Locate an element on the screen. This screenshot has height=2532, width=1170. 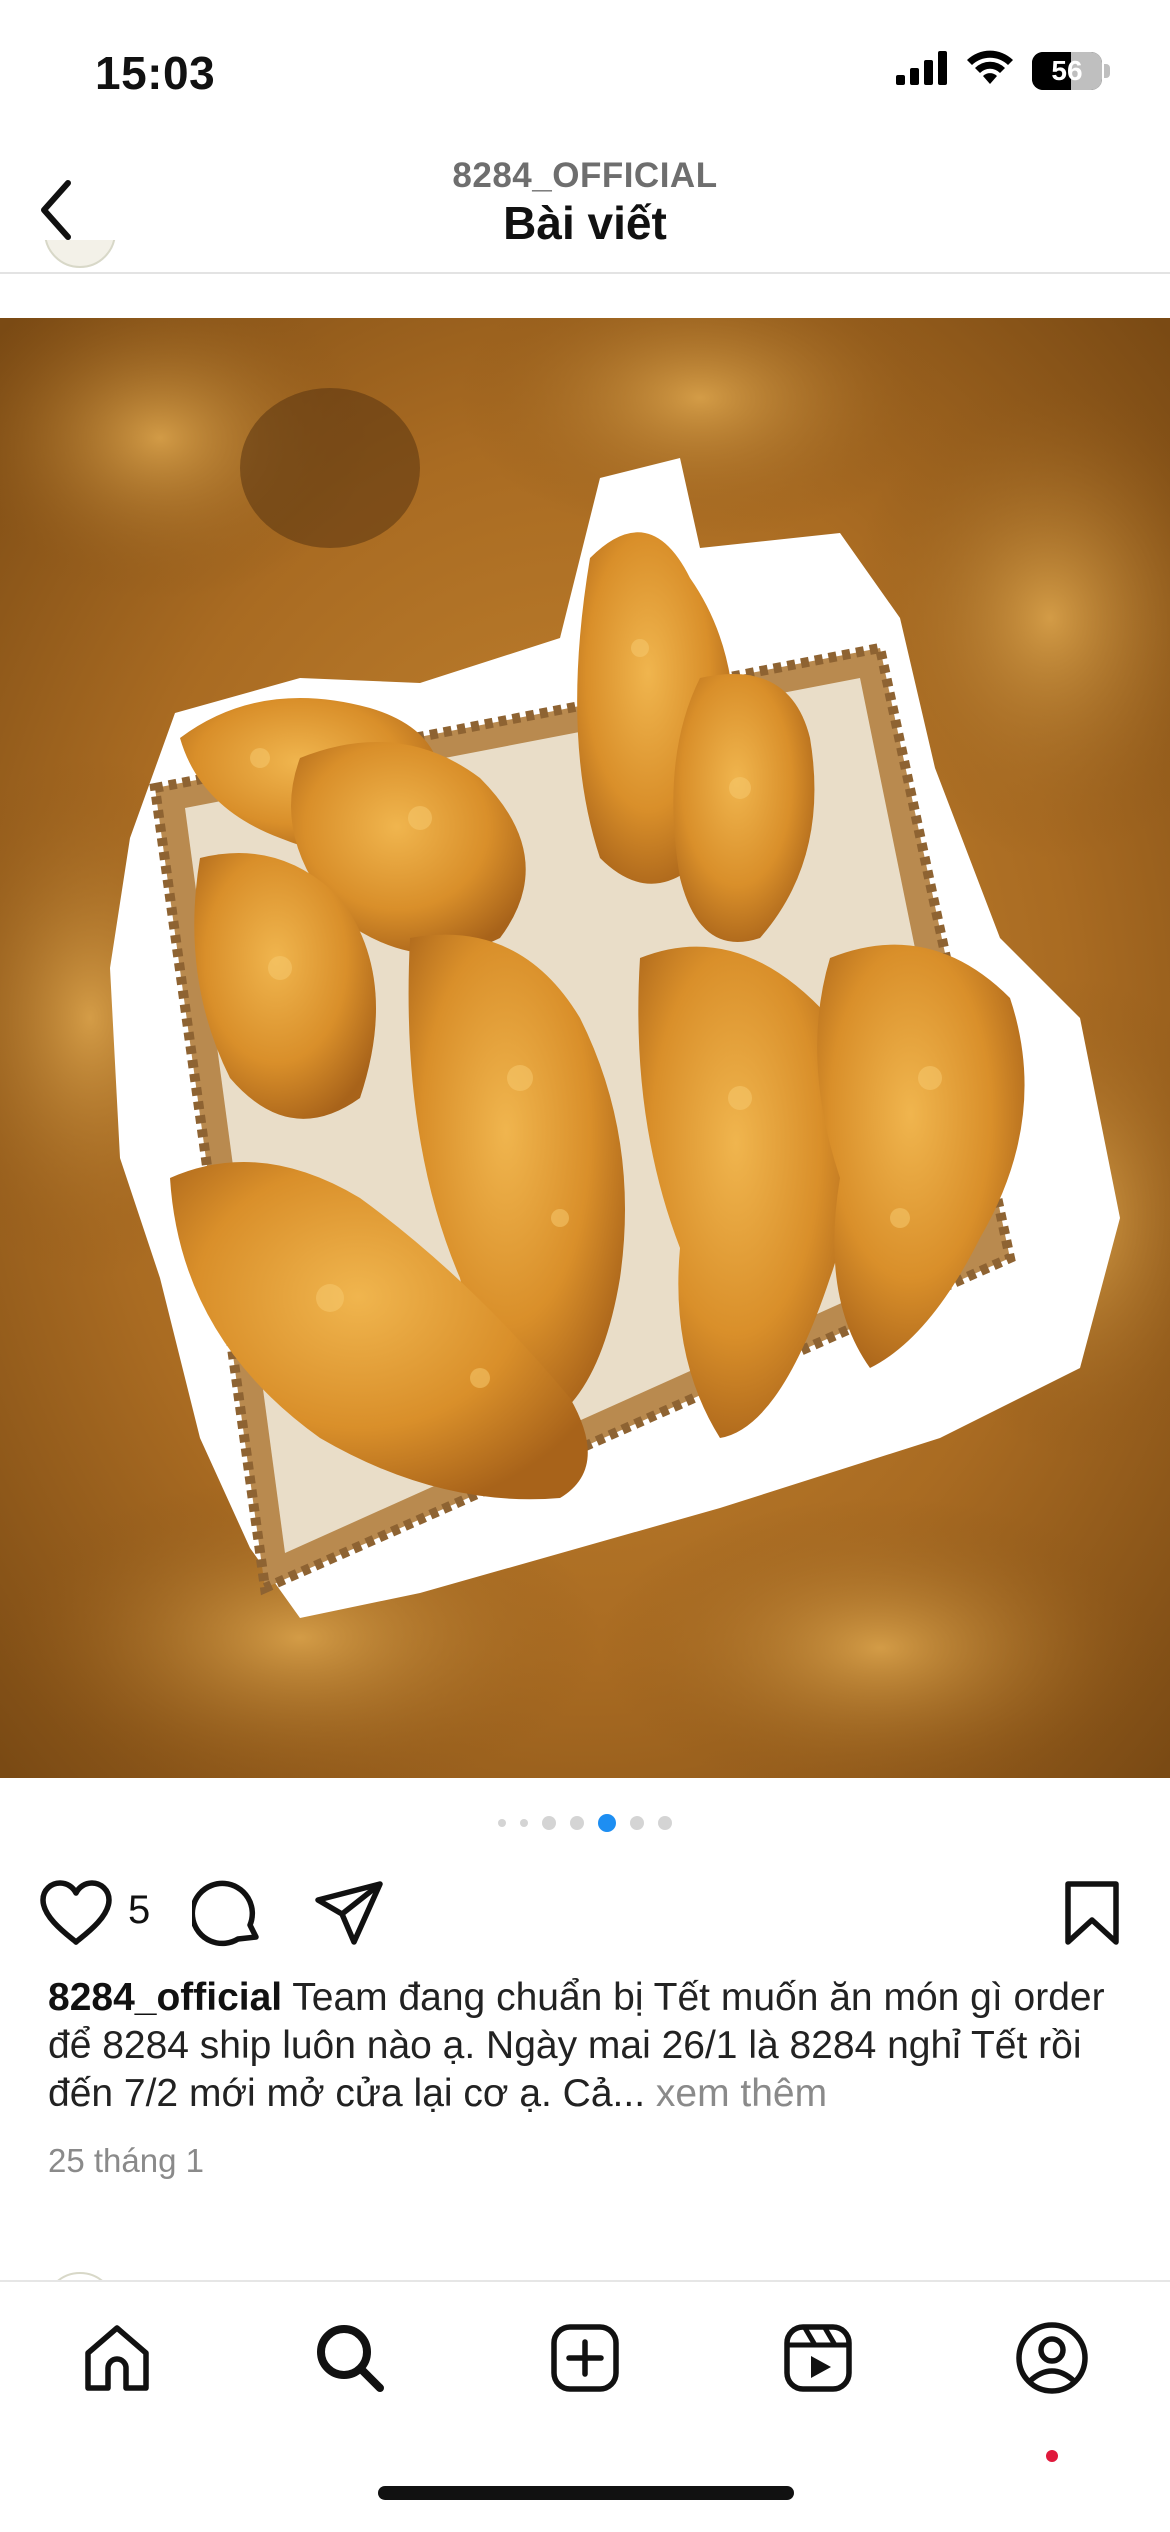
like-button is located at coordinates (76, 1913).